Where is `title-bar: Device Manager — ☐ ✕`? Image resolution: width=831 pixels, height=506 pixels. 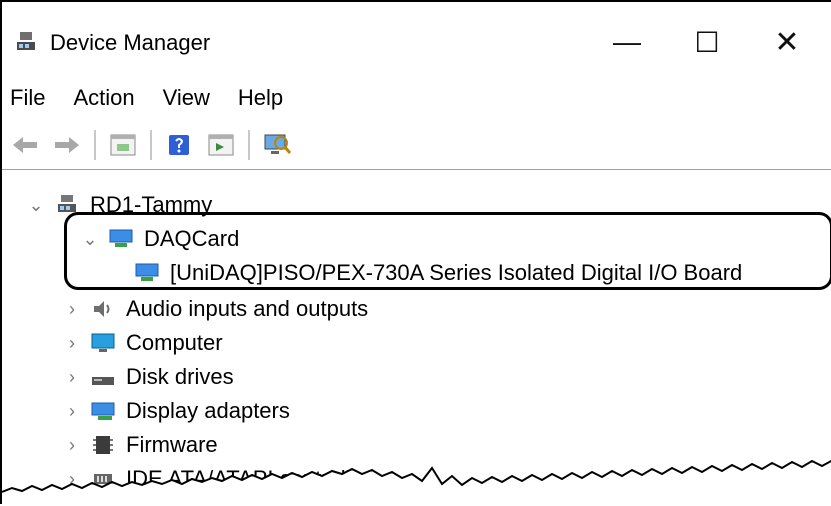
title-bar: Device Manager — ☐ ✕ is located at coordinates (416, 38).